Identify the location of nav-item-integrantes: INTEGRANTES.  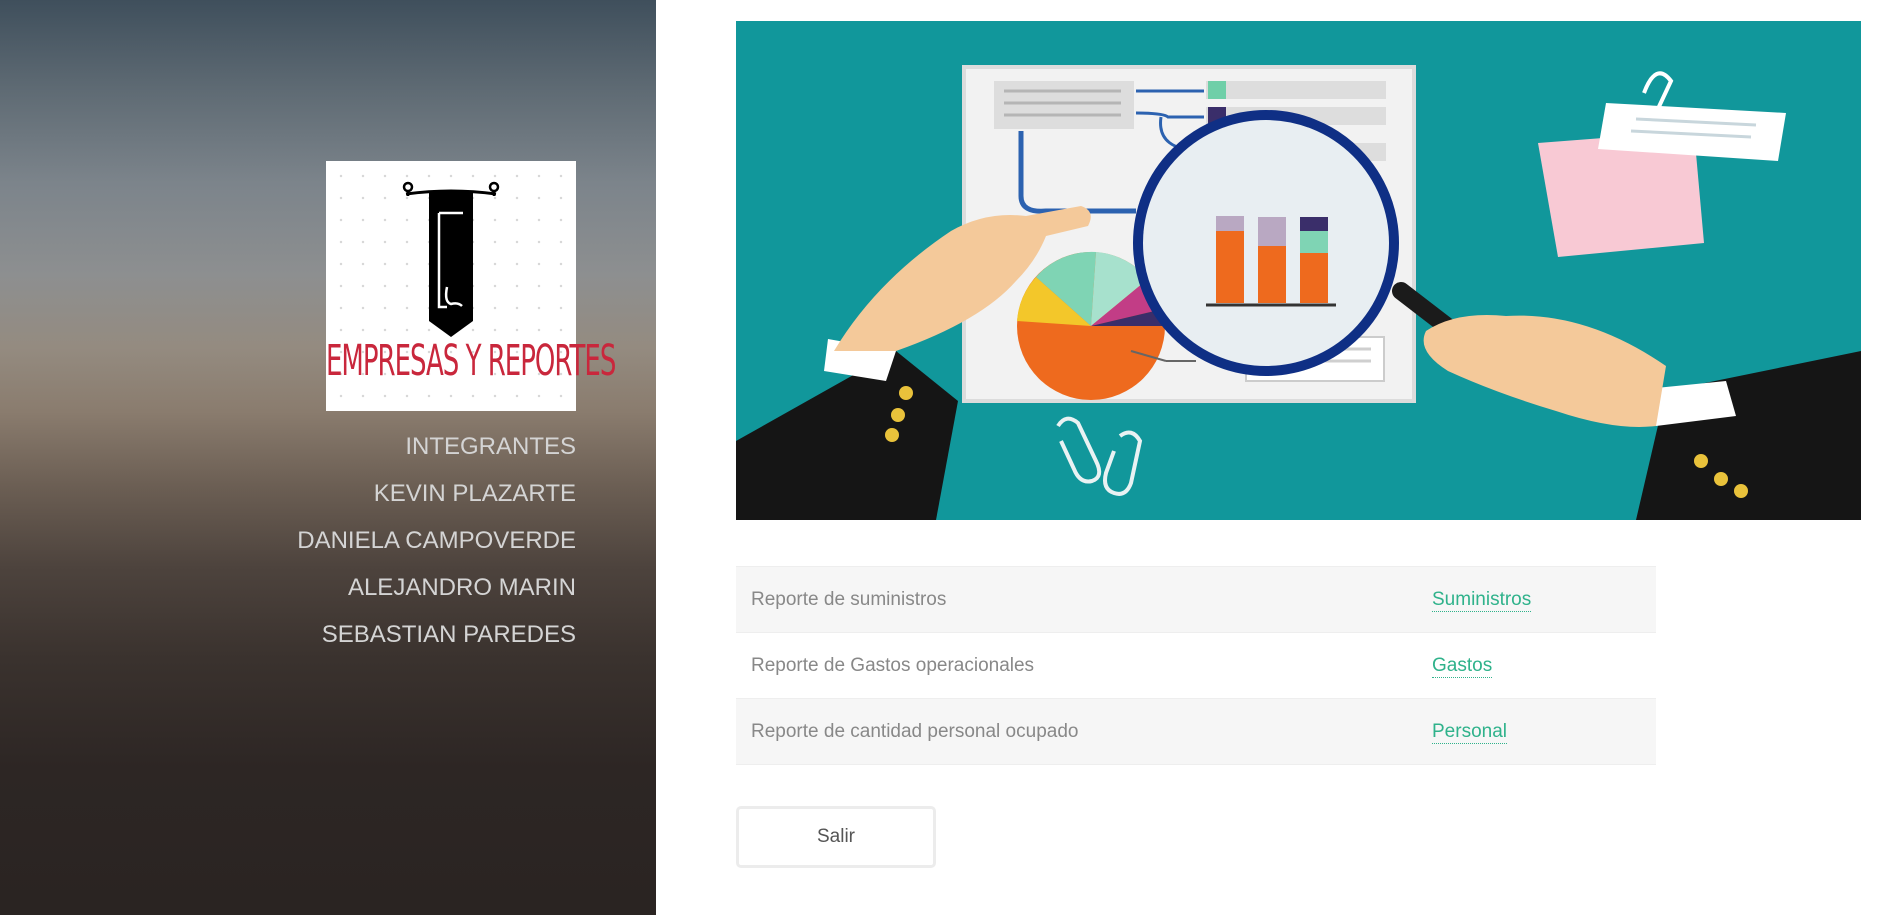
(288, 455).